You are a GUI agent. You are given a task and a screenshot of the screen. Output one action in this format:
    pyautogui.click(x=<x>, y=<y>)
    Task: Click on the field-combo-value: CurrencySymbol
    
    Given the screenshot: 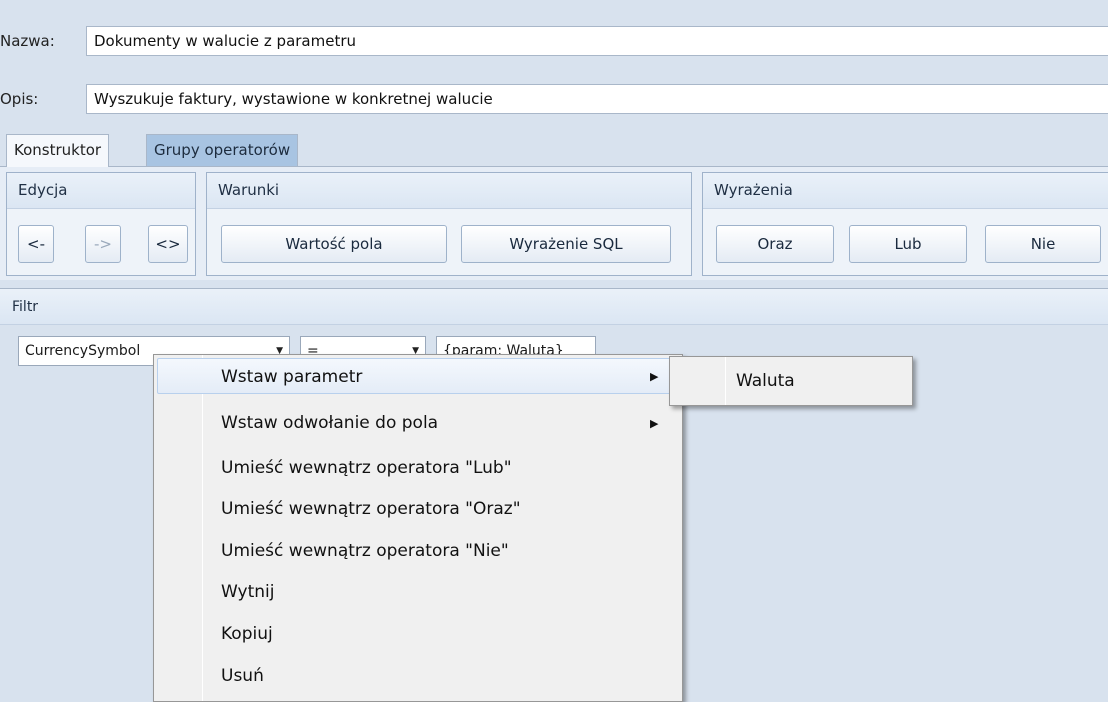 What is the action you would take?
    pyautogui.click(x=83, y=351)
    